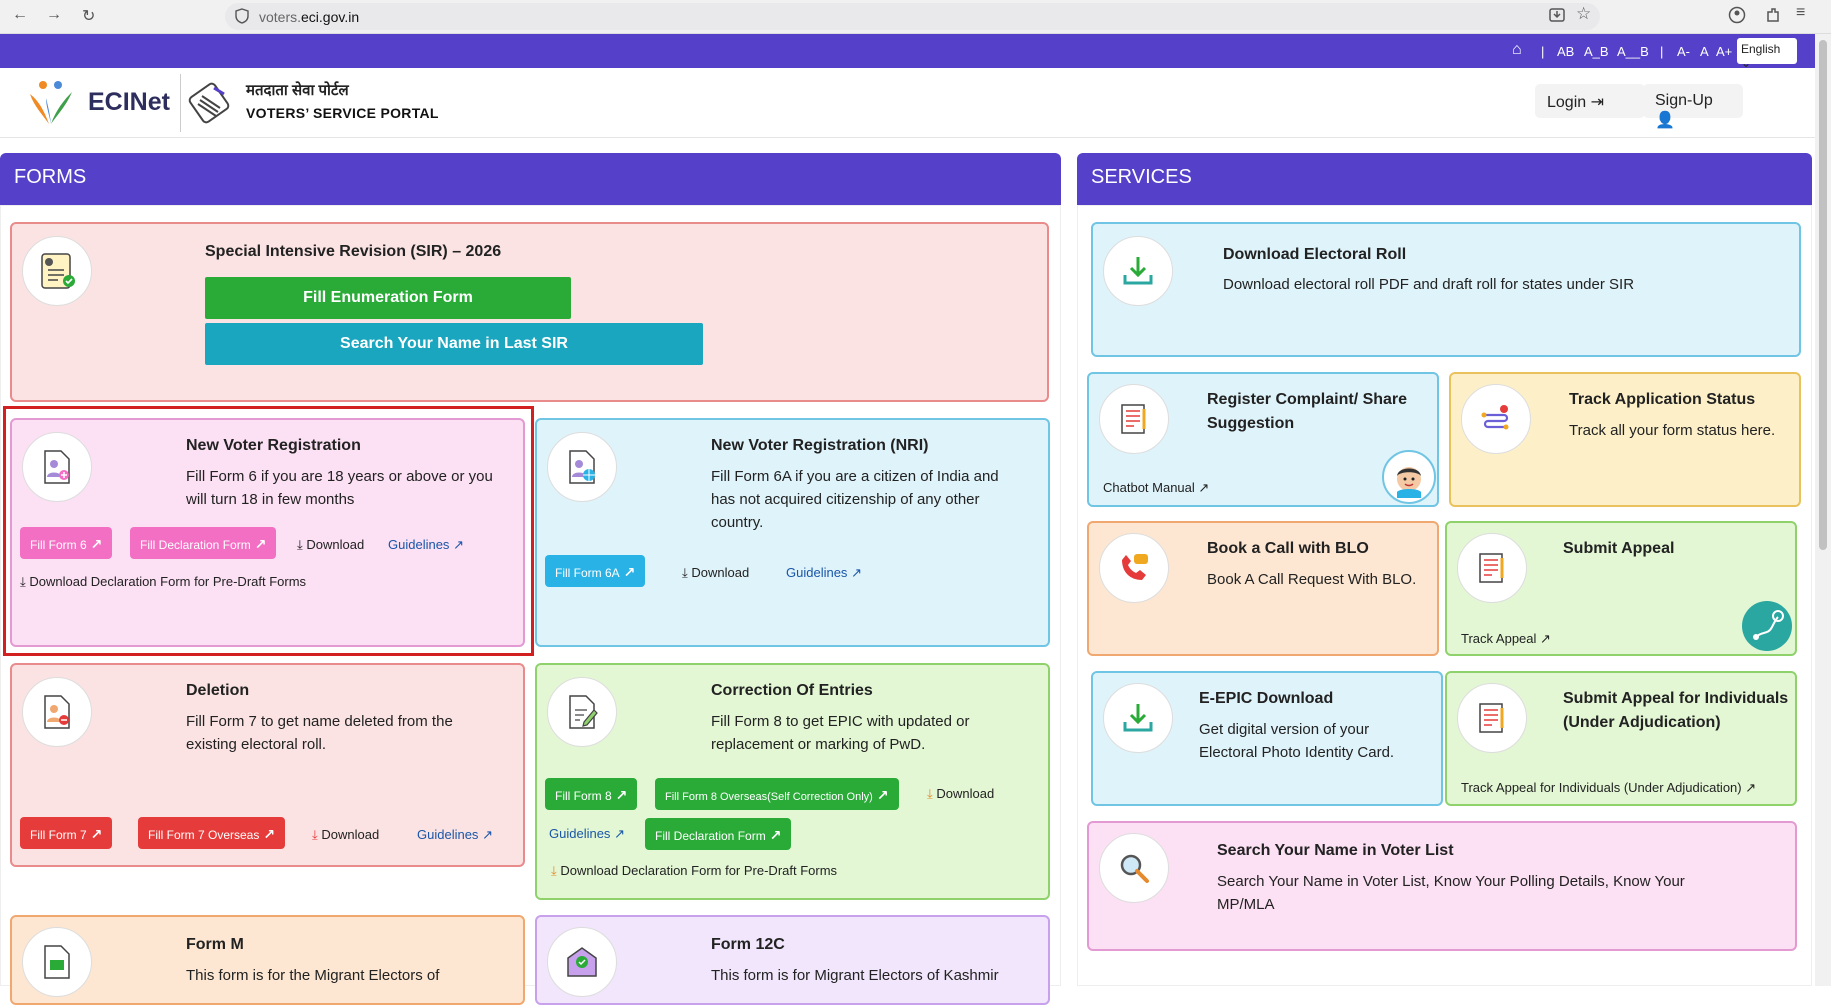  What do you see at coordinates (88, 16) in the screenshot?
I see `reload-icon: ↻` at bounding box center [88, 16].